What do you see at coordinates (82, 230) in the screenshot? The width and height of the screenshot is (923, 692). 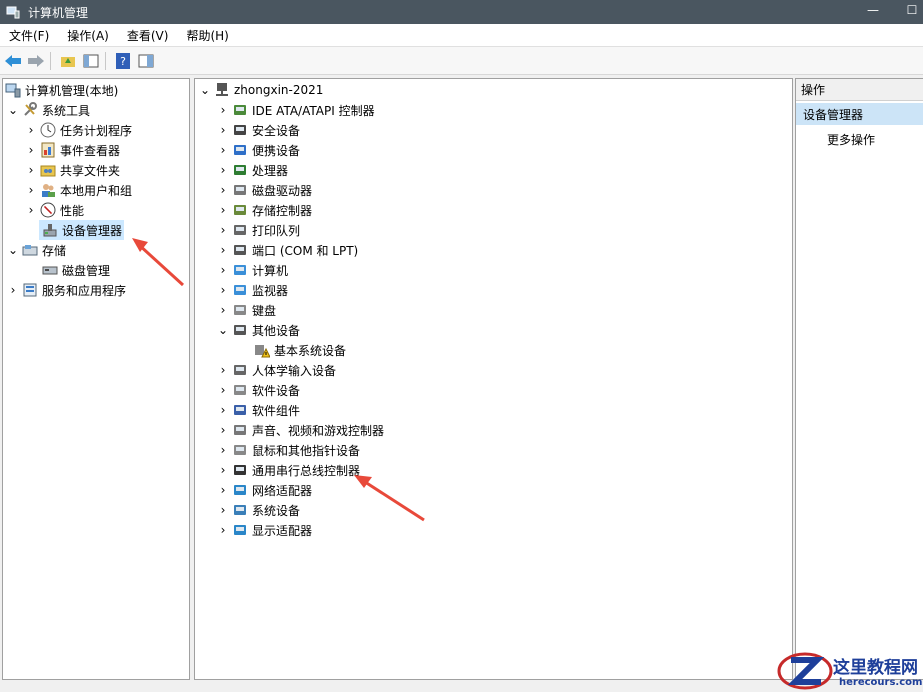 I see `tree-device-manager: 设备管理器` at bounding box center [82, 230].